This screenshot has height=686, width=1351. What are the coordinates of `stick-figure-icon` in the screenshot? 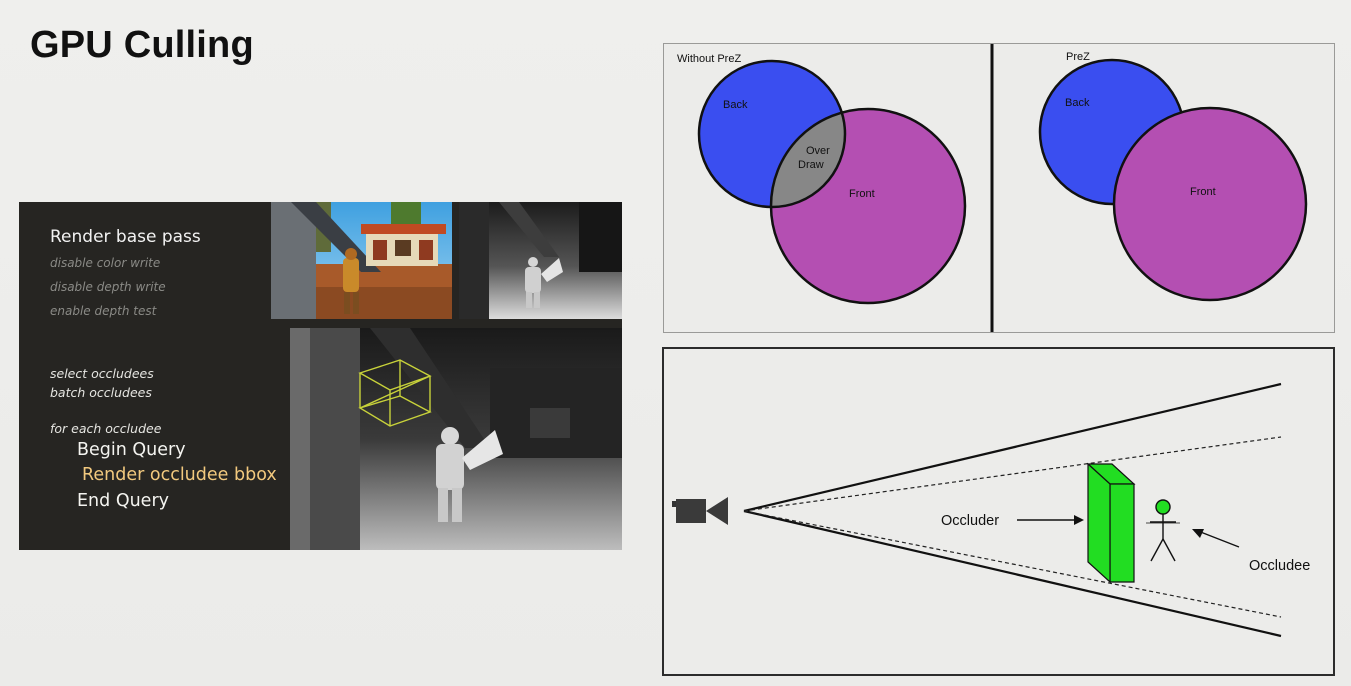 It's located at (1163, 530).